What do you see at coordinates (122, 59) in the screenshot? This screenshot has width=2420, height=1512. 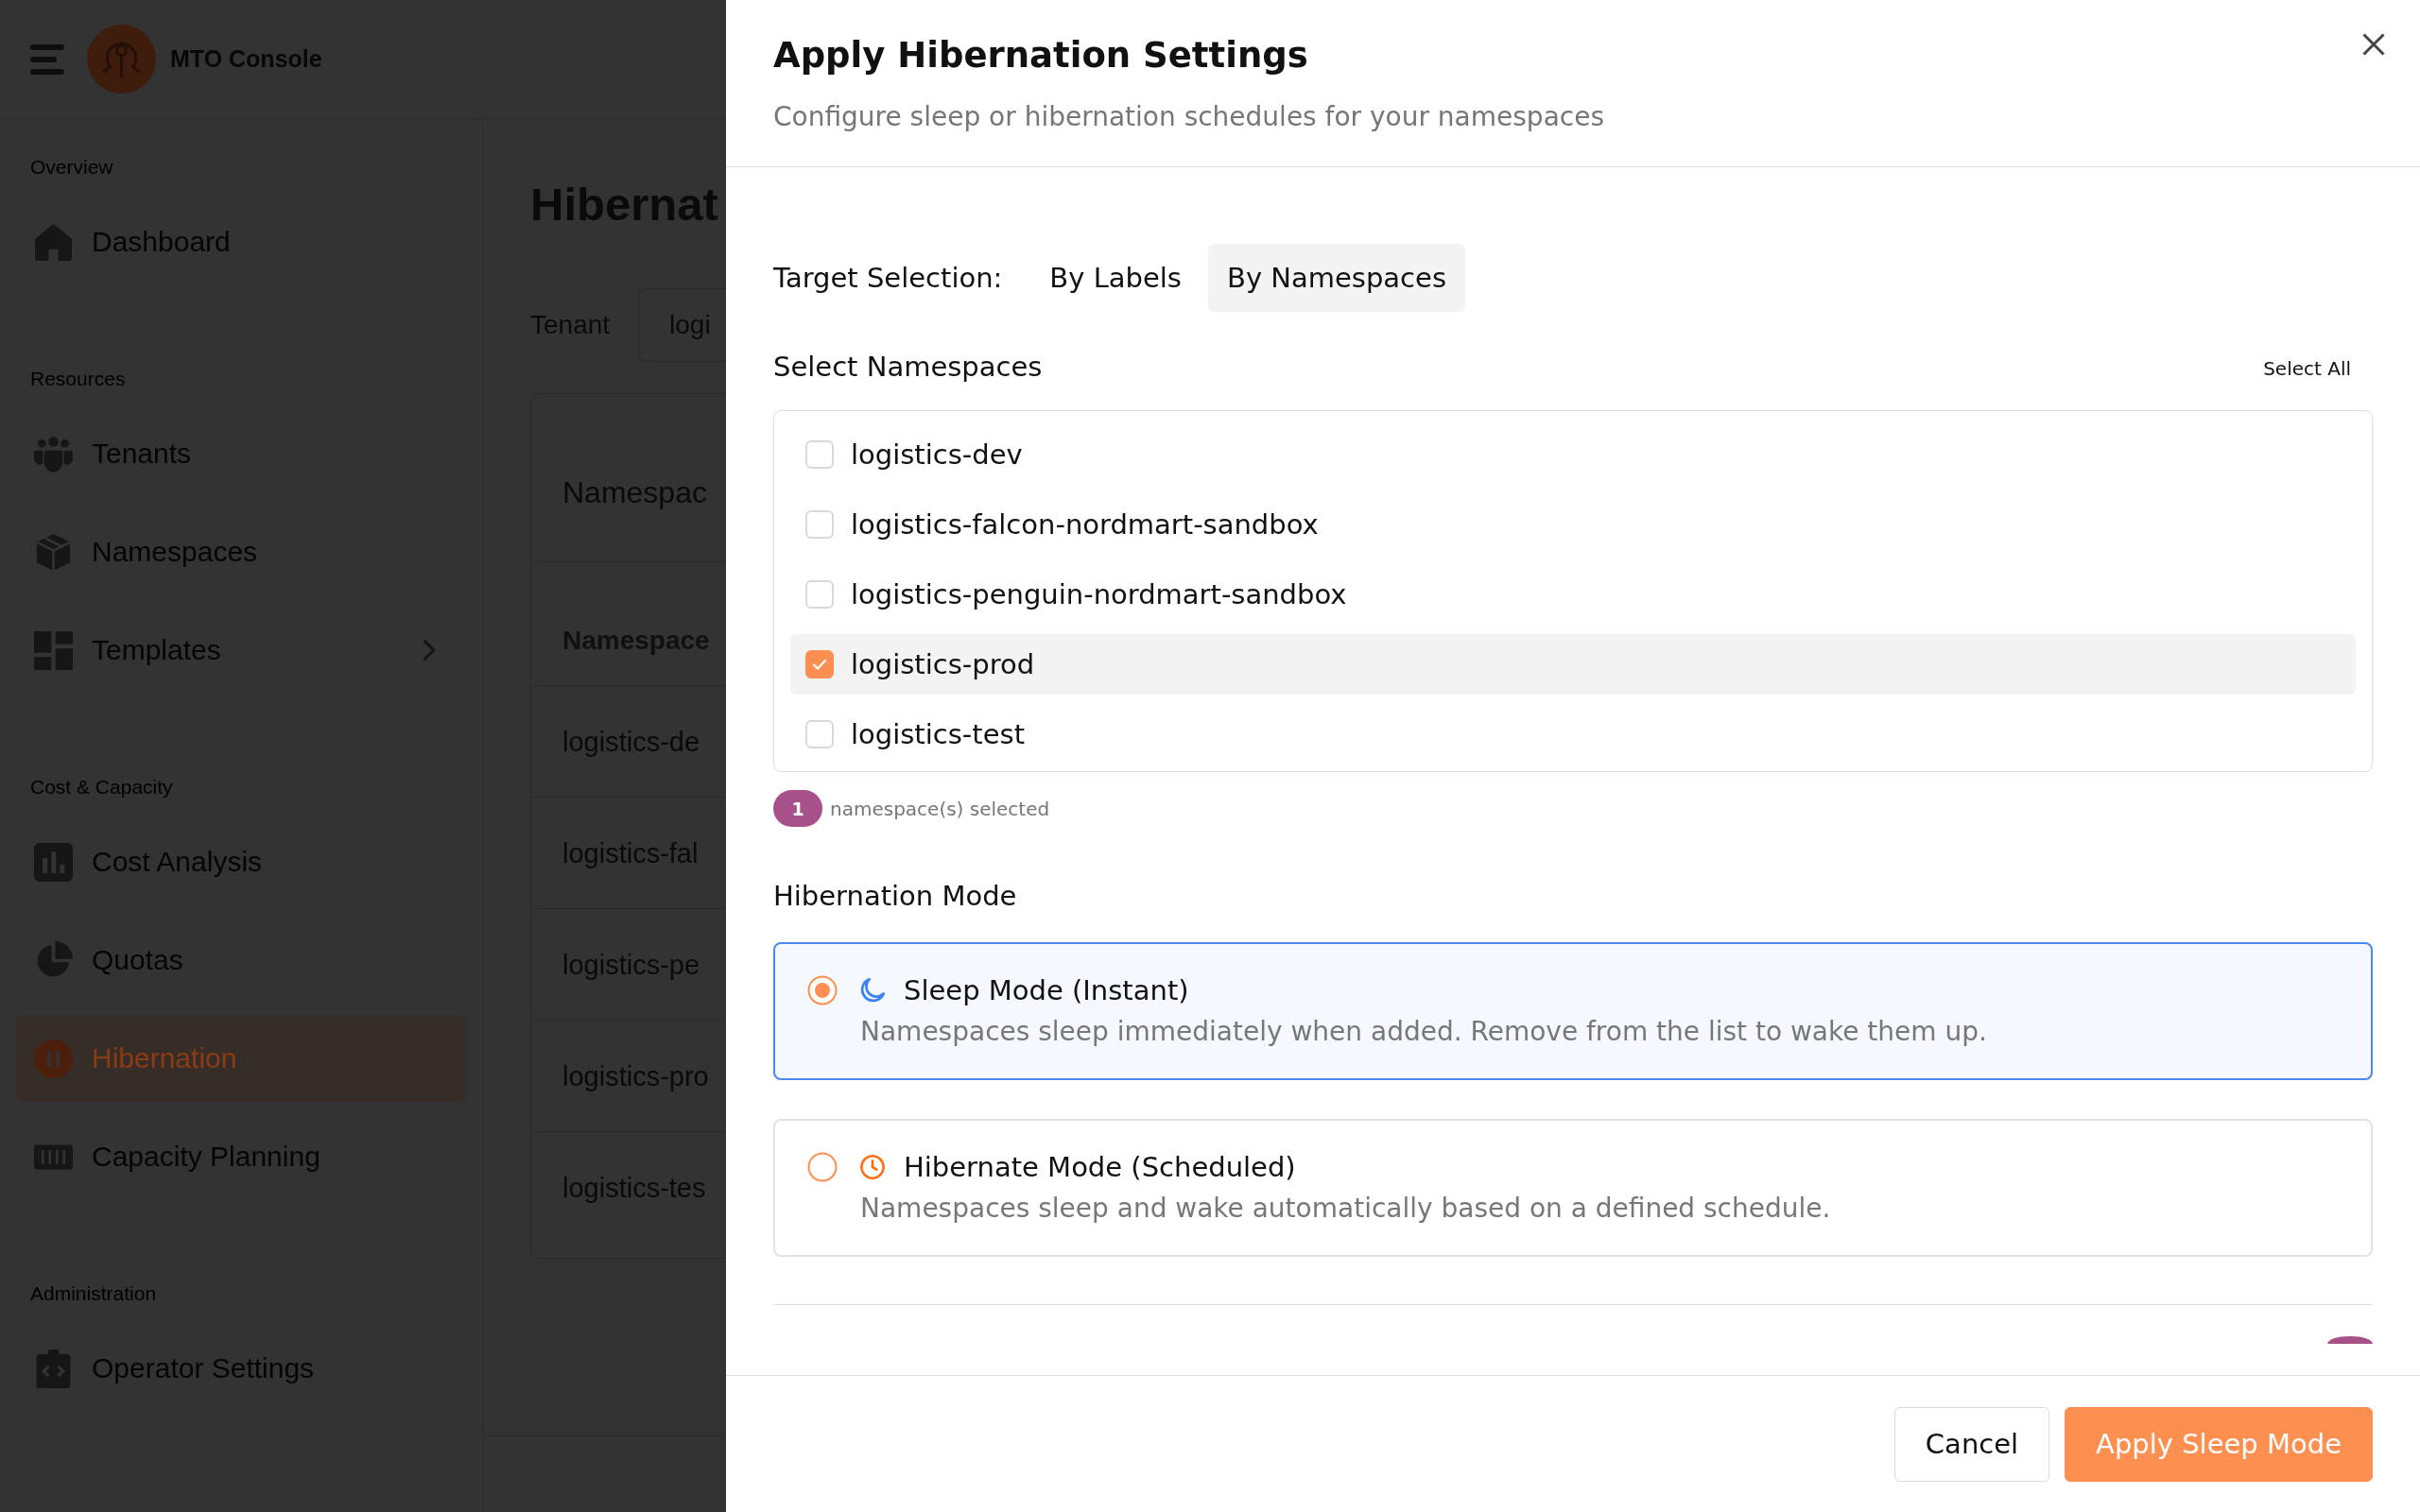 I see `logo-icon` at bounding box center [122, 59].